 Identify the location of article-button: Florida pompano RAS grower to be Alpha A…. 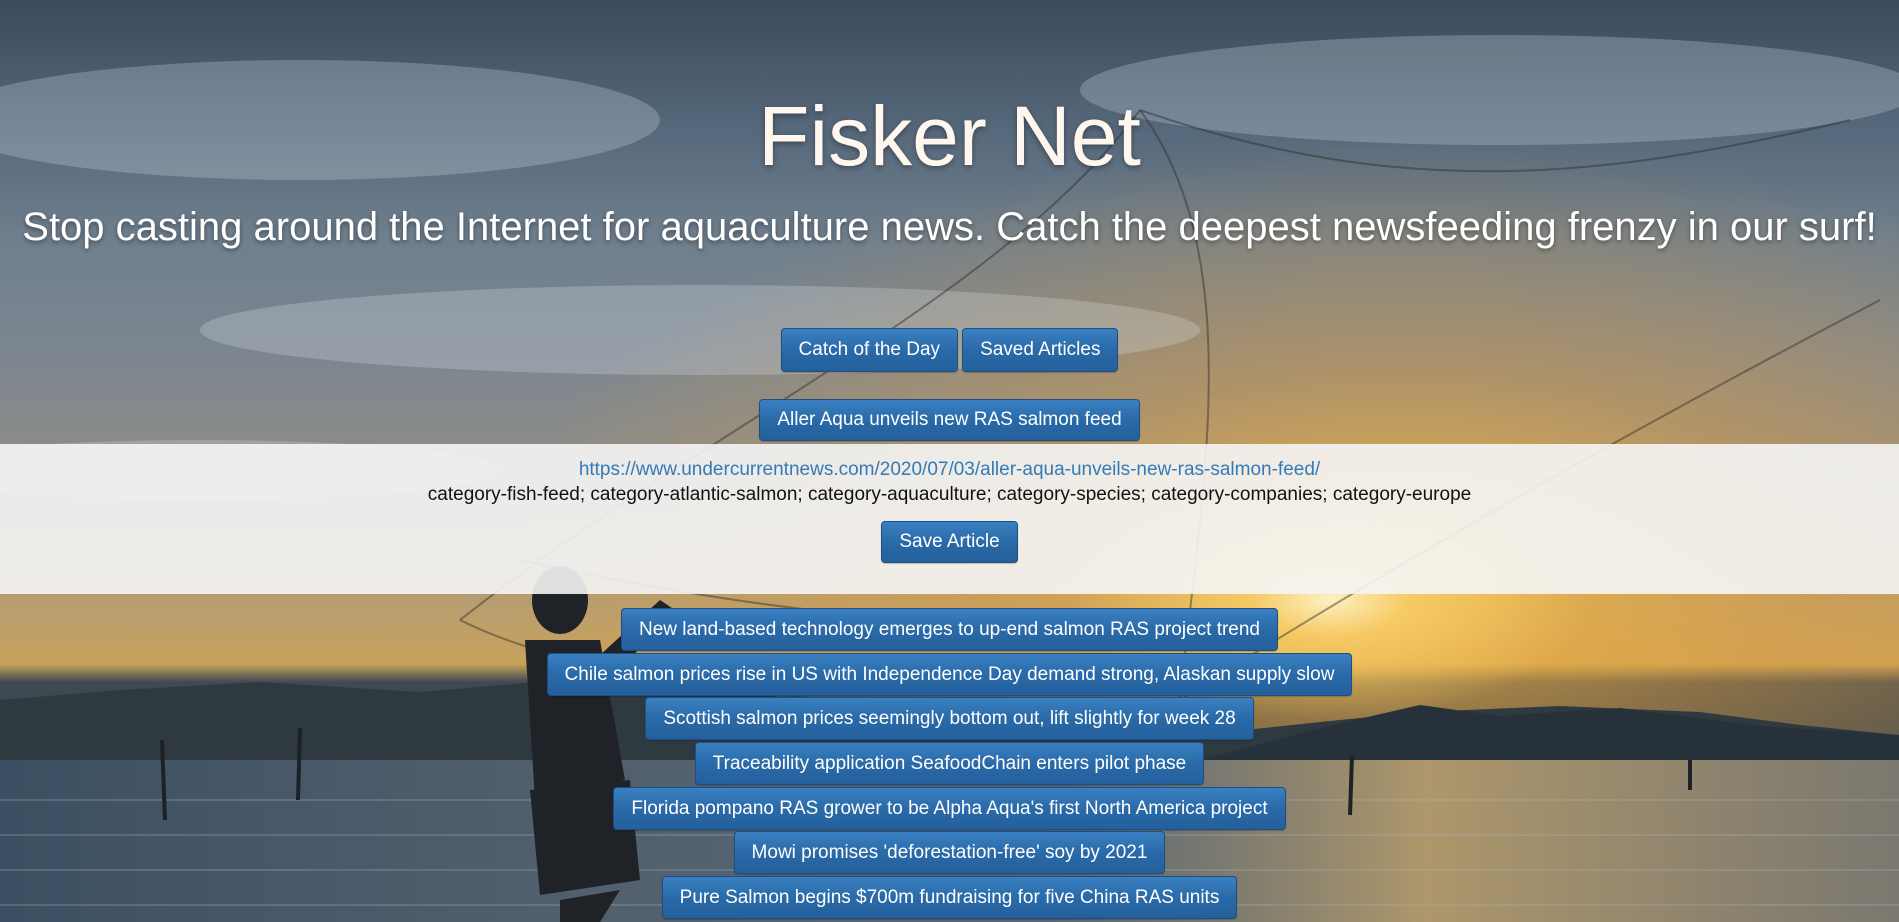
(949, 808).